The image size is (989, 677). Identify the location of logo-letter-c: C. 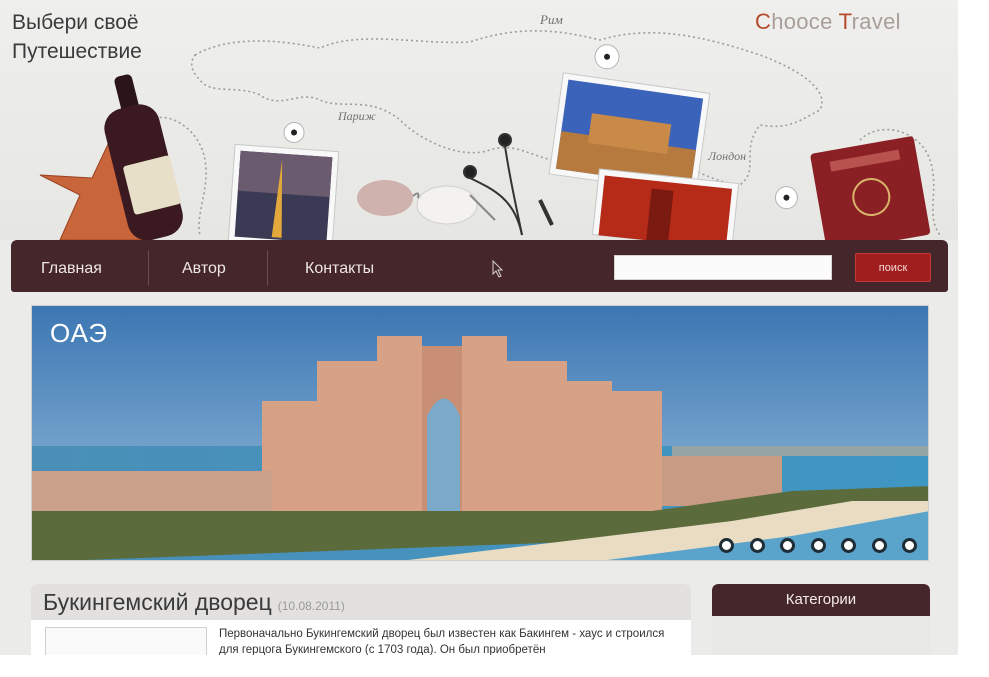
(763, 21).